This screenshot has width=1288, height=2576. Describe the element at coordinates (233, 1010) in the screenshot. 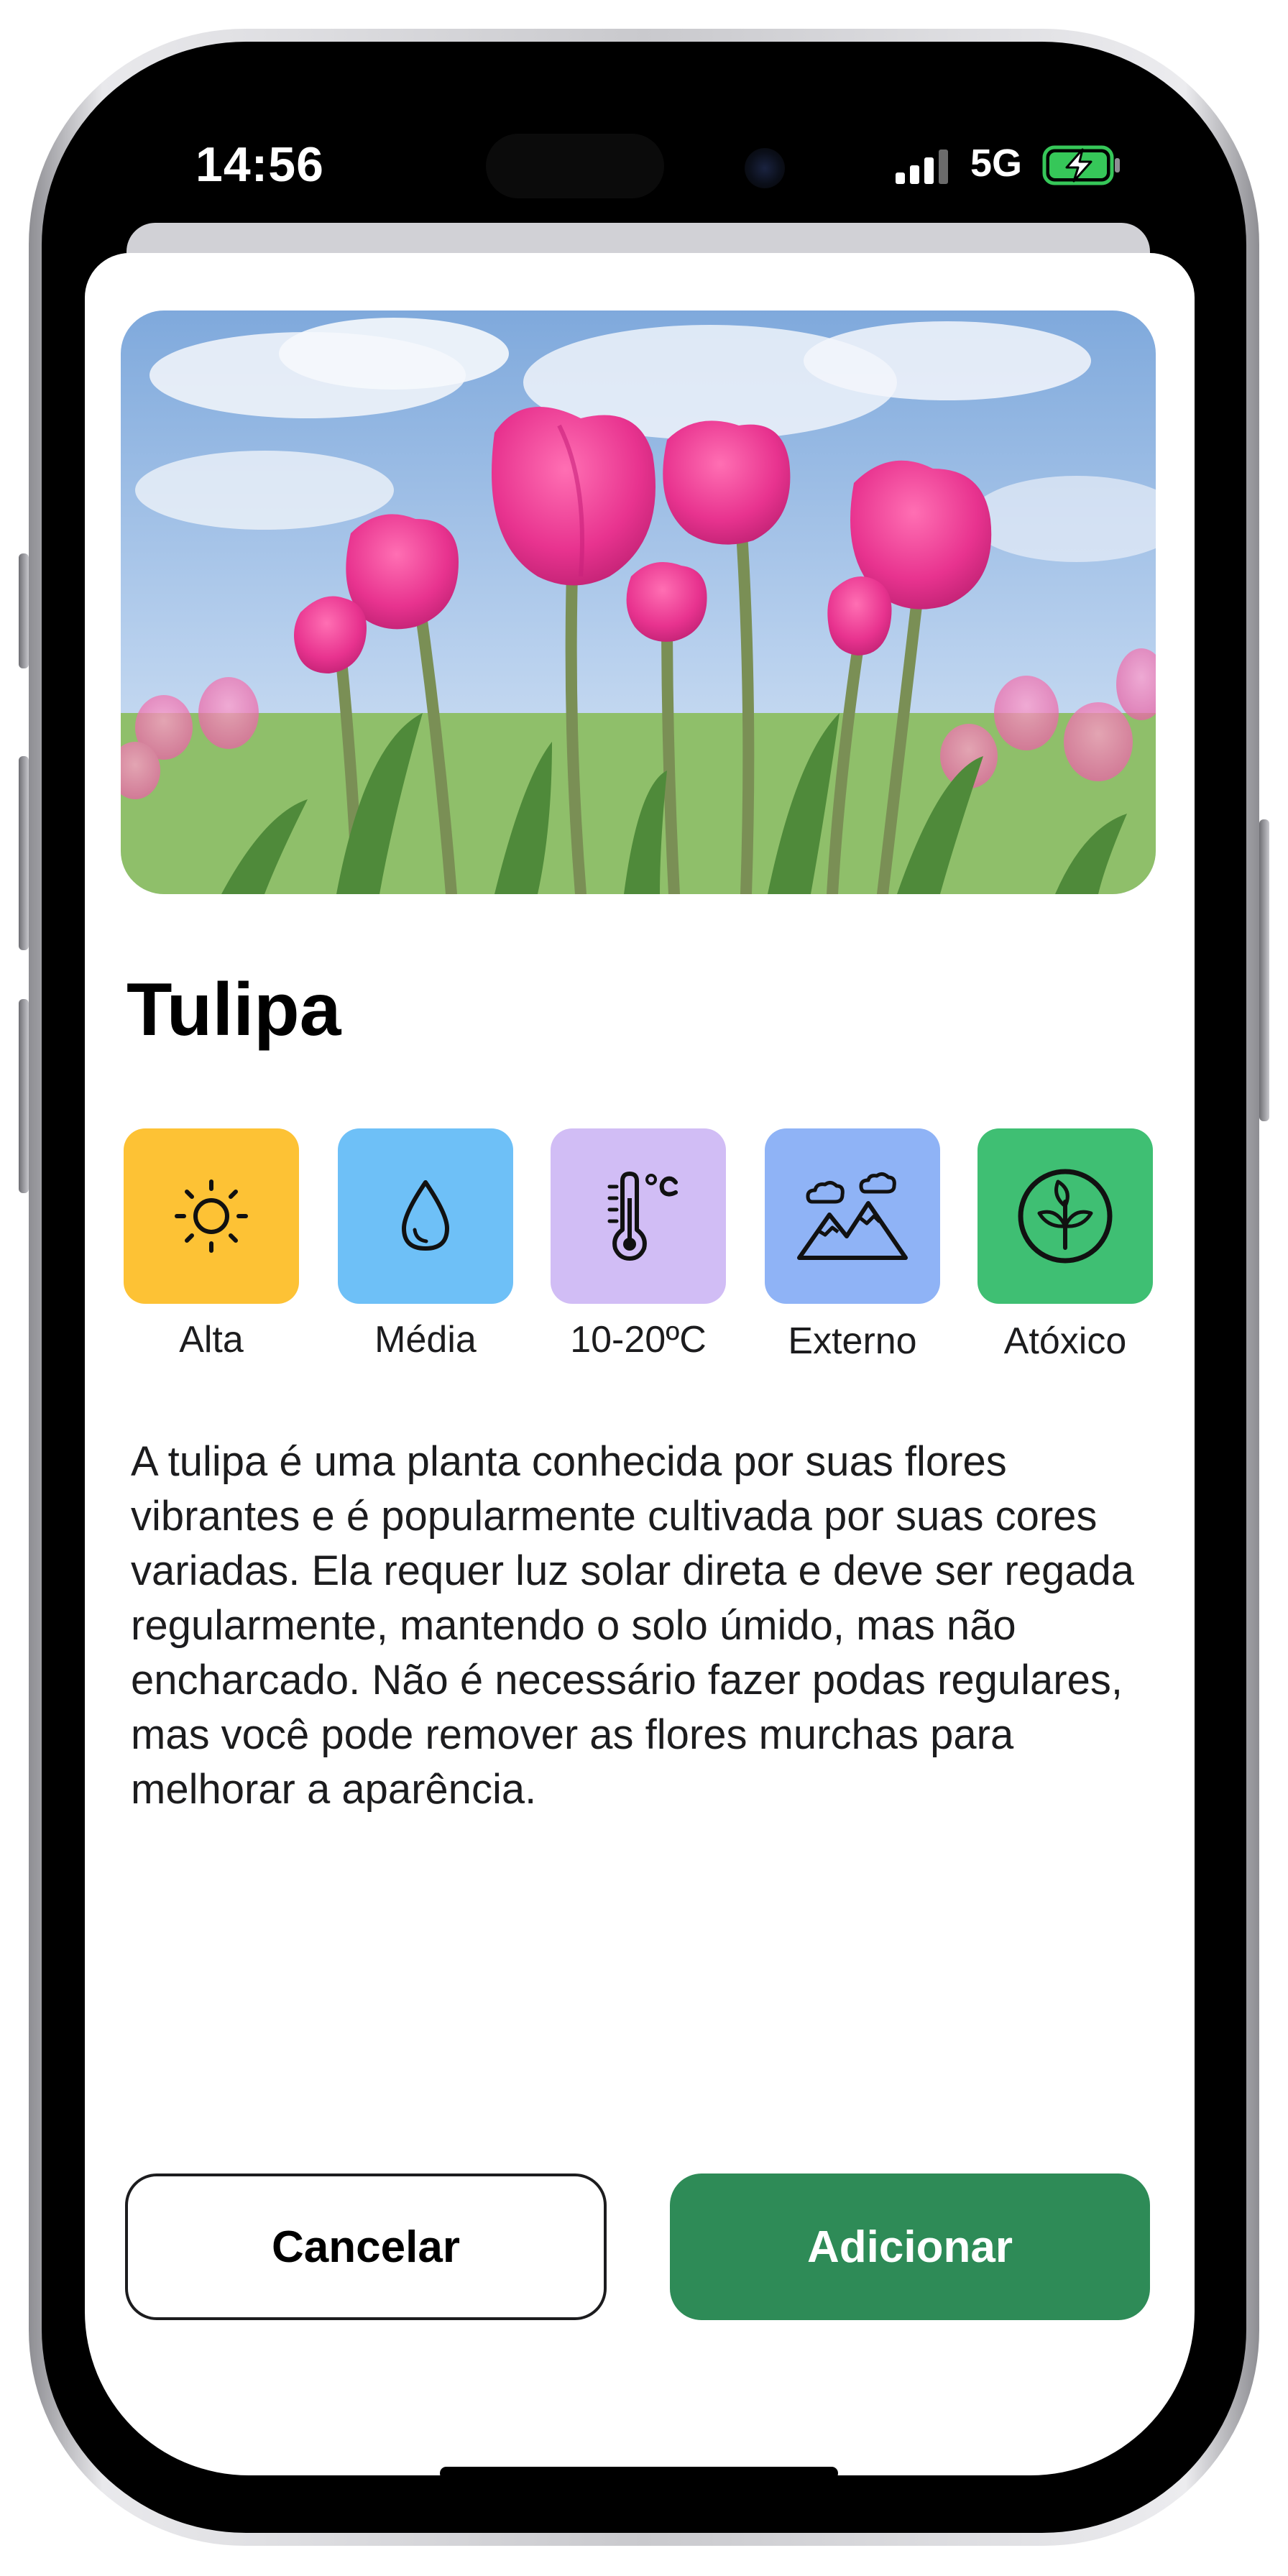

I see `plant-name: Tulipa` at that location.